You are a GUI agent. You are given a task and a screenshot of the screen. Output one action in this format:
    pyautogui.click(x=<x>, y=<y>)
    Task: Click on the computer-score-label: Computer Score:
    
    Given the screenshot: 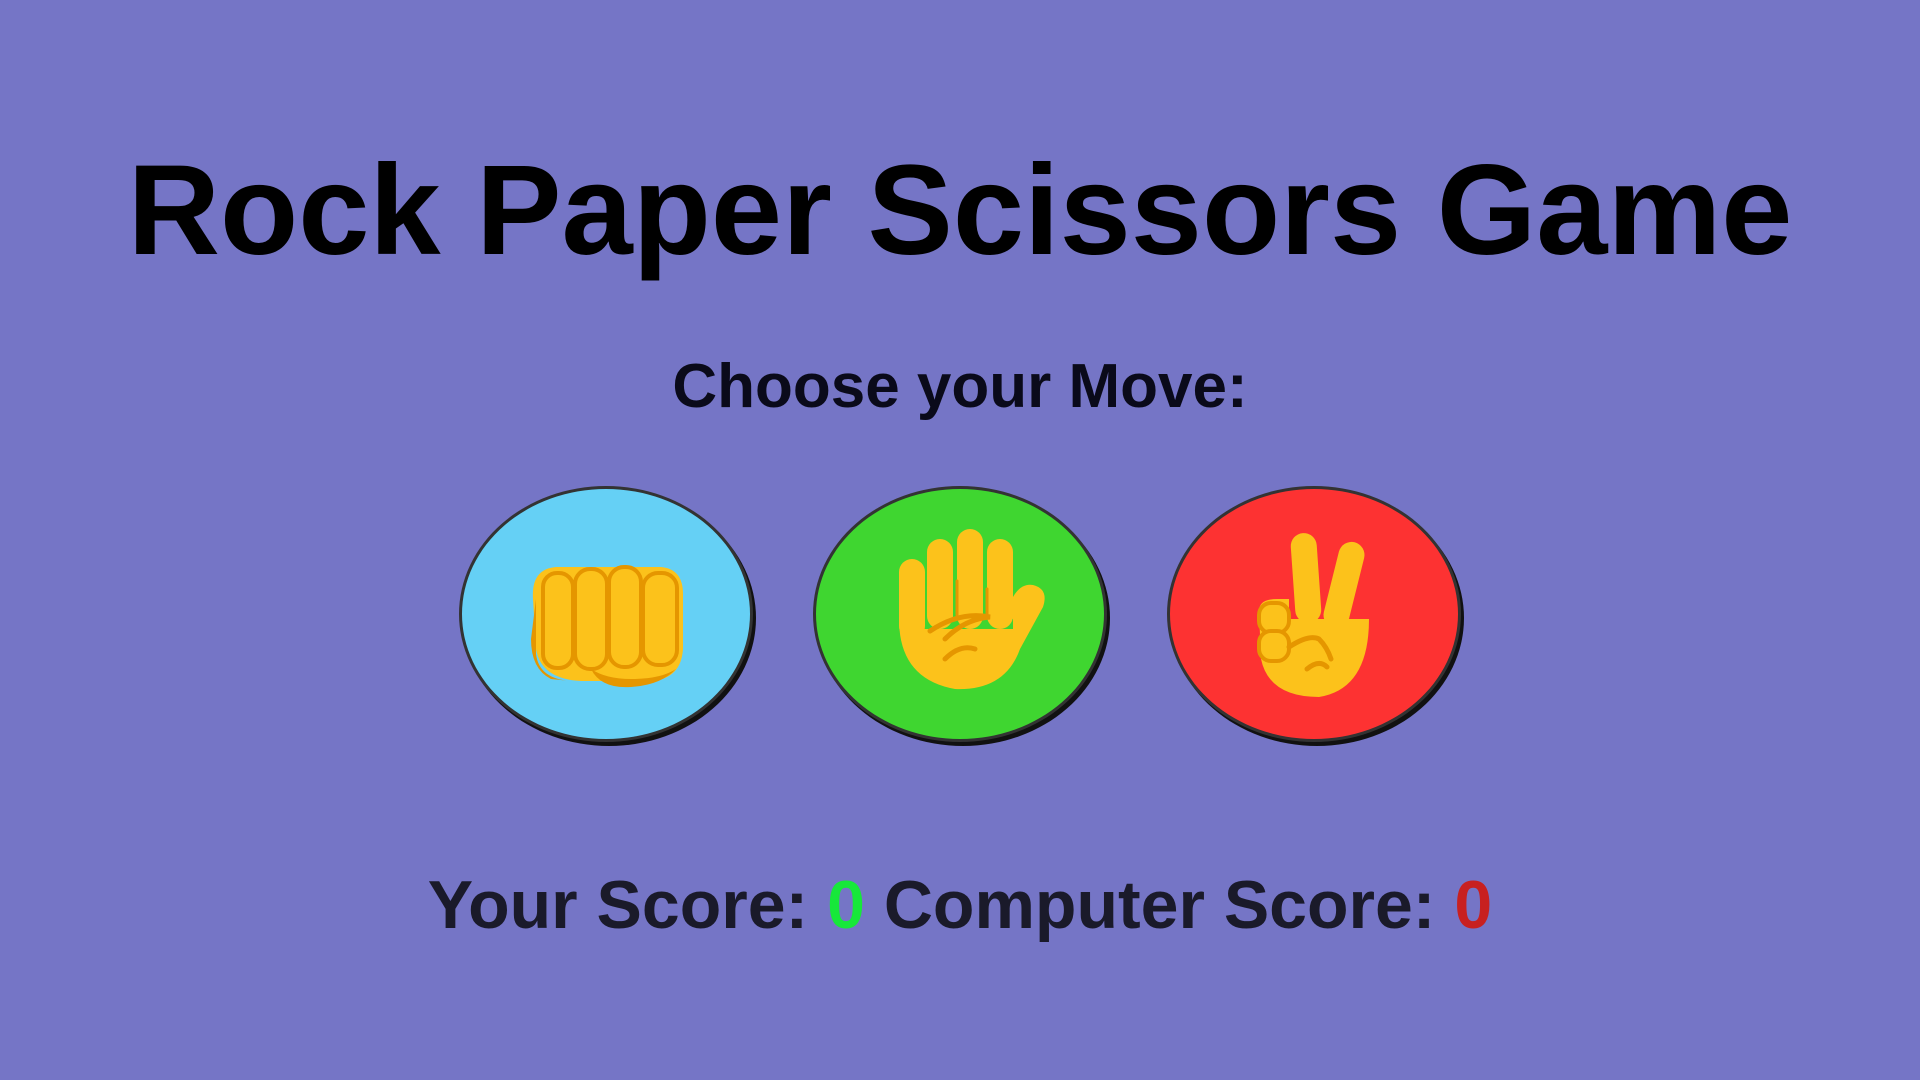 What is the action you would take?
    pyautogui.click(x=1159, y=905)
    